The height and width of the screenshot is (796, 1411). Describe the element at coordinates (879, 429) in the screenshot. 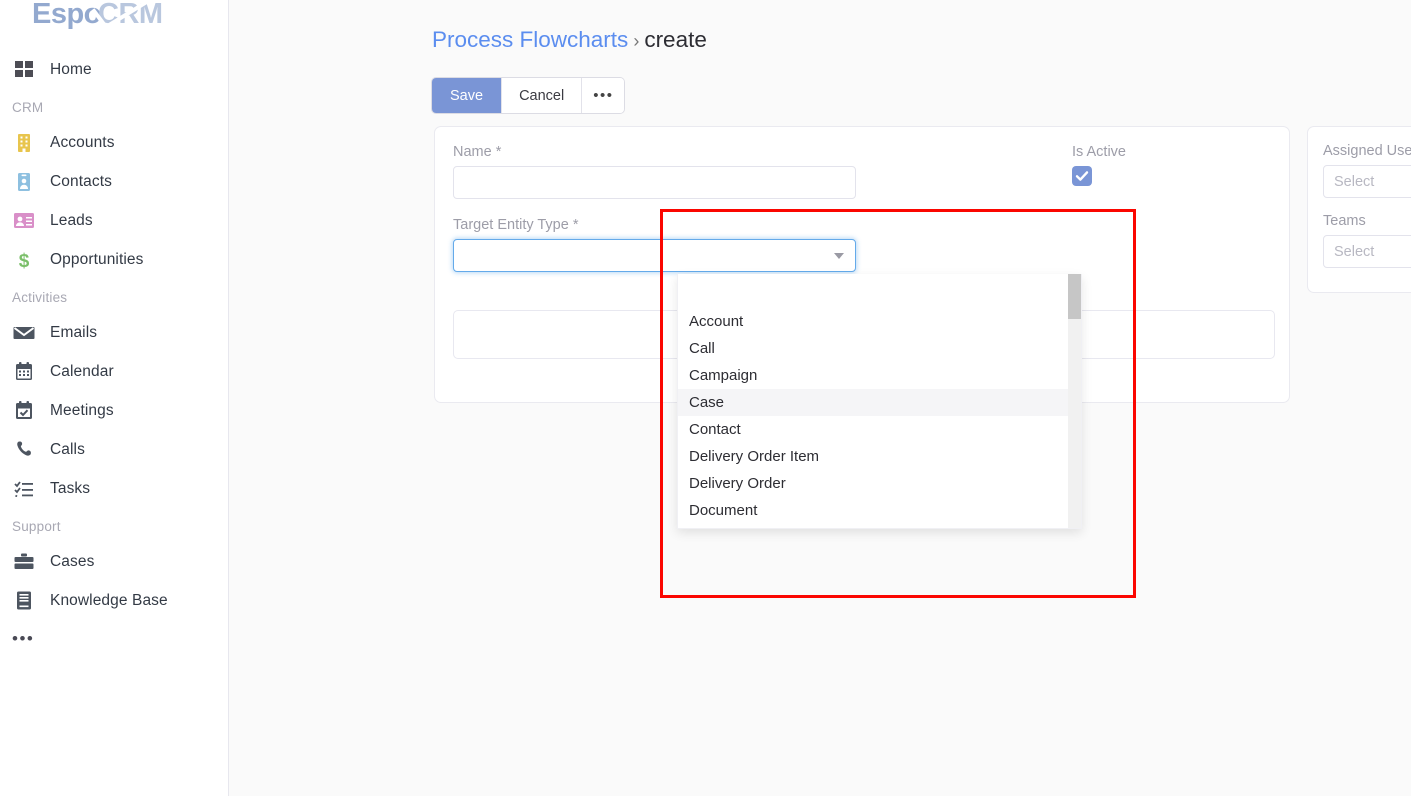

I see `dropdown-option: Contact` at that location.